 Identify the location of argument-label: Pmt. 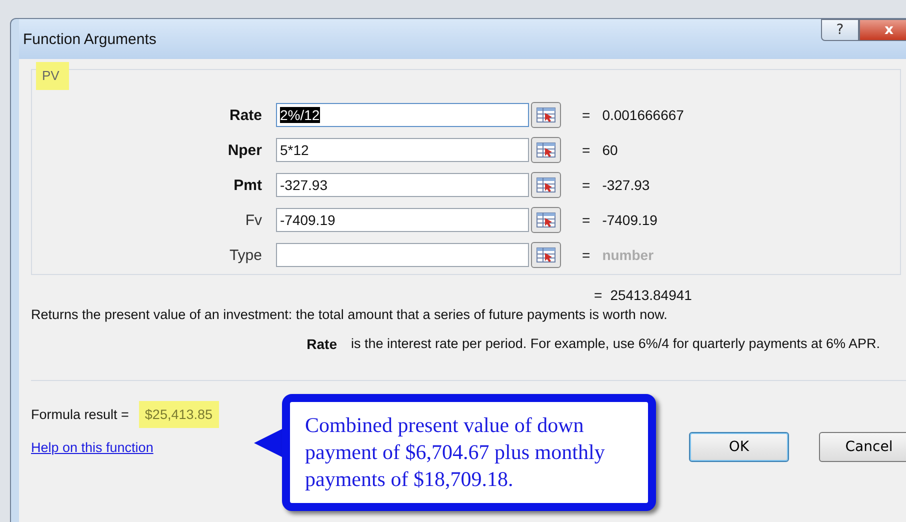
(247, 185).